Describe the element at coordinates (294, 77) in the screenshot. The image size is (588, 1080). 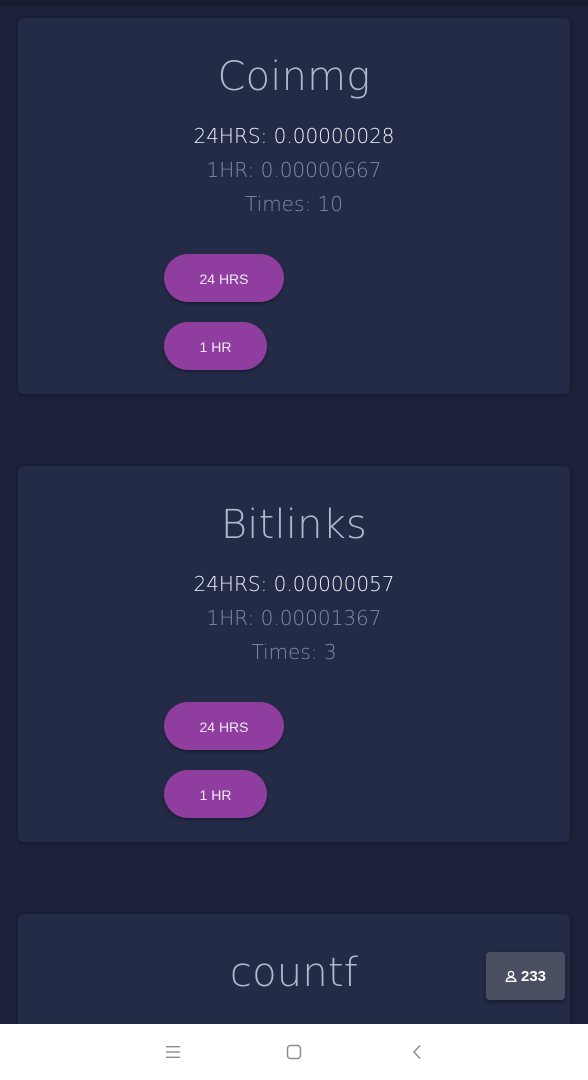
I see `card-title: Coinmg` at that location.